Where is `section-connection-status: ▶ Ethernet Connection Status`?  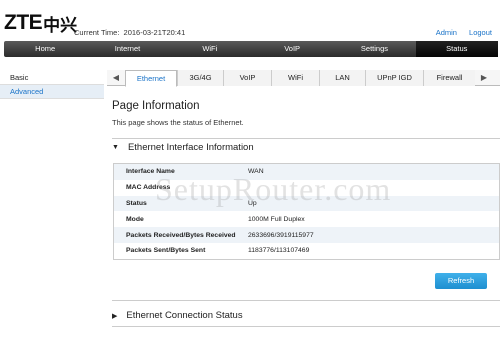 section-connection-status: ▶ Ethernet Connection Status is located at coordinates (177, 315).